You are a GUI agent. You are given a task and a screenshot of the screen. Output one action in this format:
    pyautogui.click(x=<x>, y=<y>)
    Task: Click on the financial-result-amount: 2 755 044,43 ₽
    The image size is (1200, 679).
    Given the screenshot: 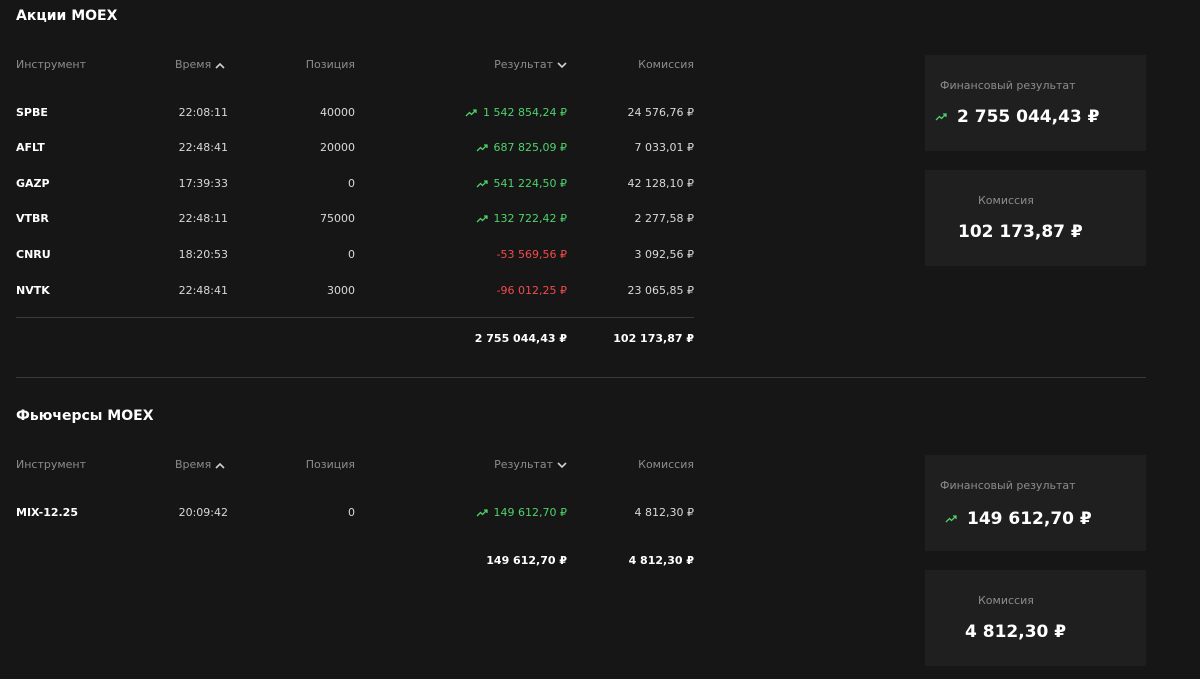 What is the action you would take?
    pyautogui.click(x=1028, y=117)
    